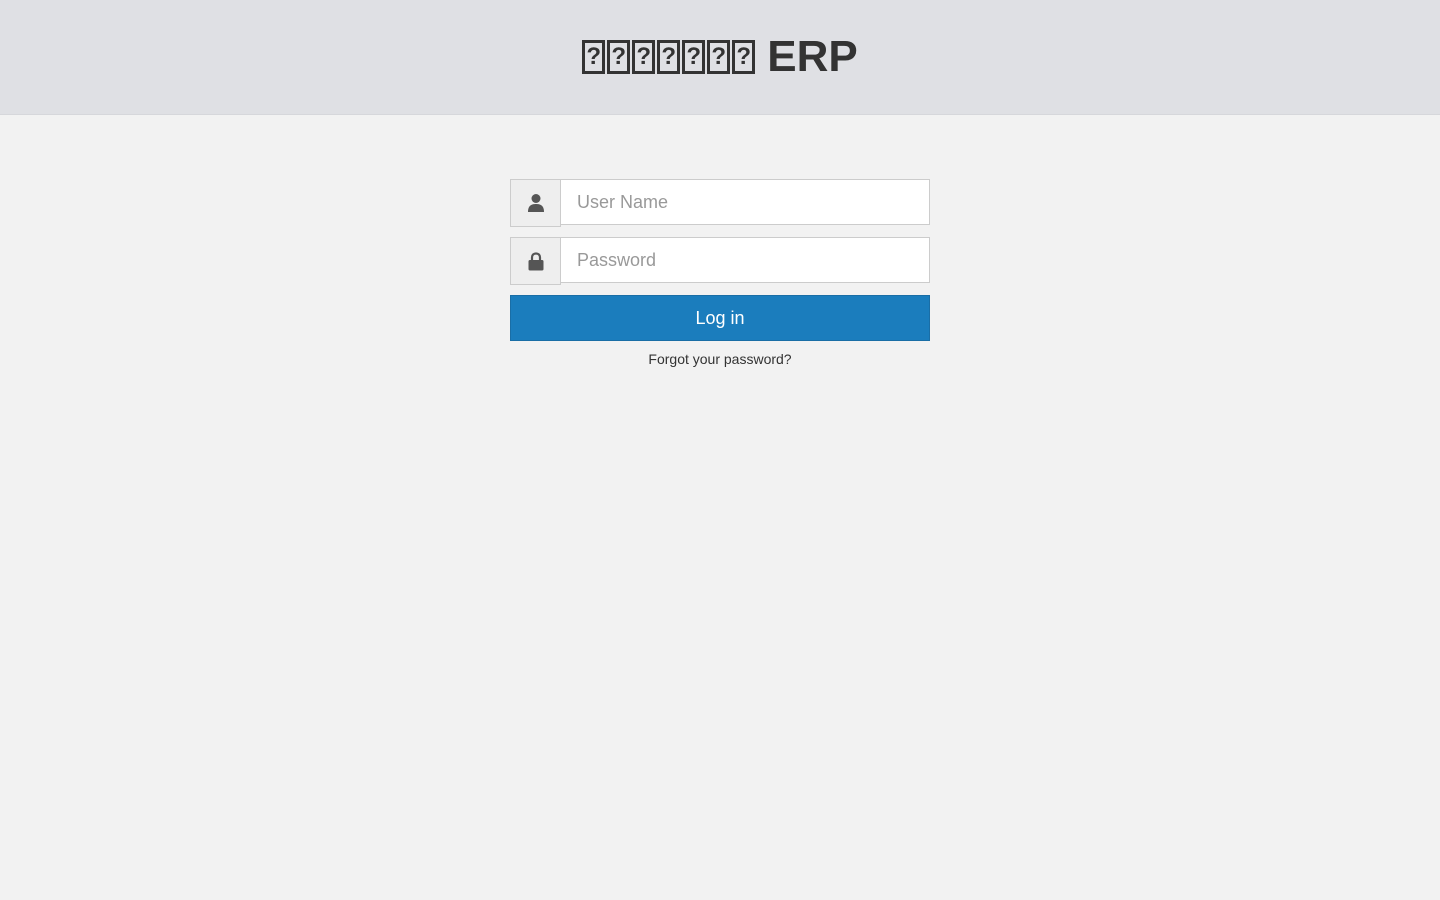  I want to click on login-form: Log in Forgot your password?, so click(720, 273).